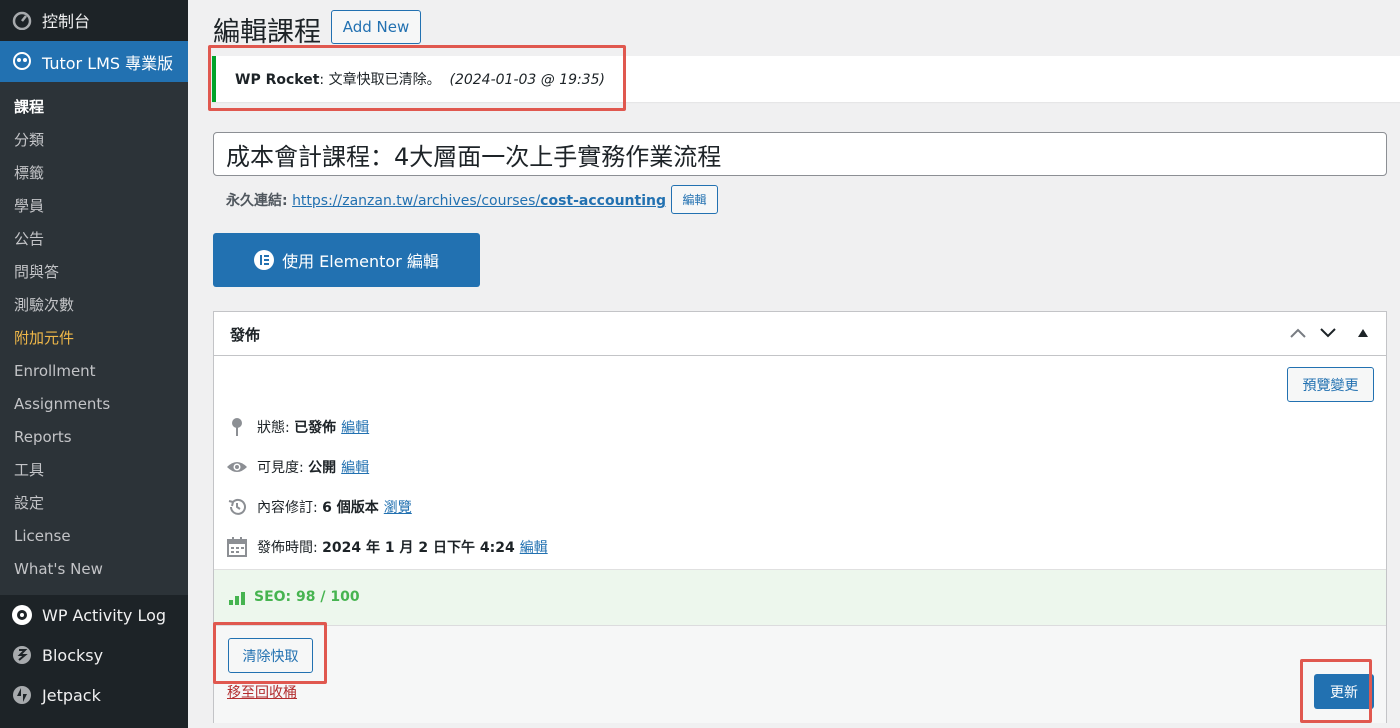  I want to click on submenu-label: 課程, so click(29, 107).